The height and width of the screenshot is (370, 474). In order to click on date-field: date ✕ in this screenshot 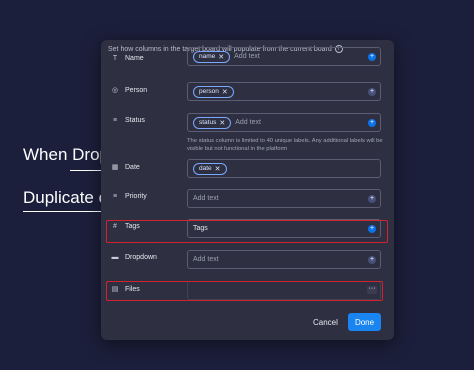, I will do `click(284, 168)`.